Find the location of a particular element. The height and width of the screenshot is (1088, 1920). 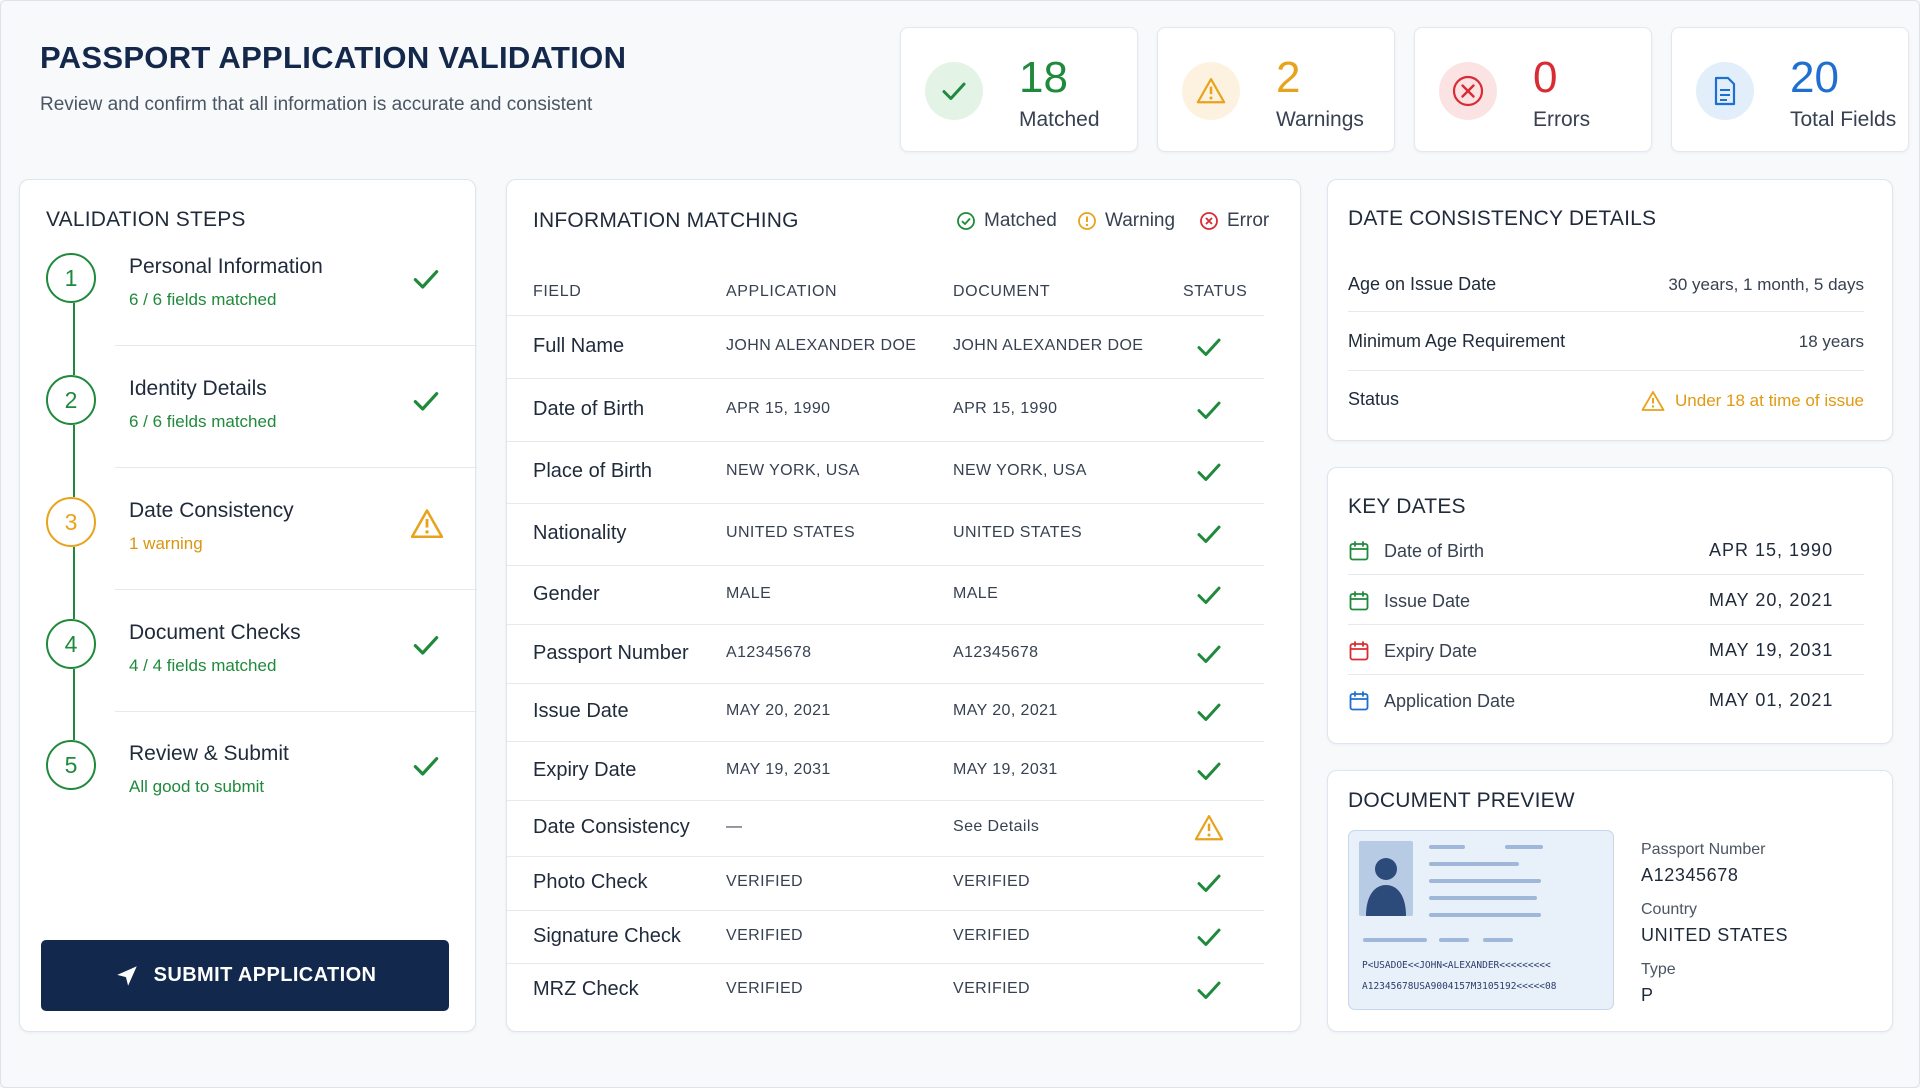

table-cell-document: NEW YORK, USA is located at coordinates (1020, 470).